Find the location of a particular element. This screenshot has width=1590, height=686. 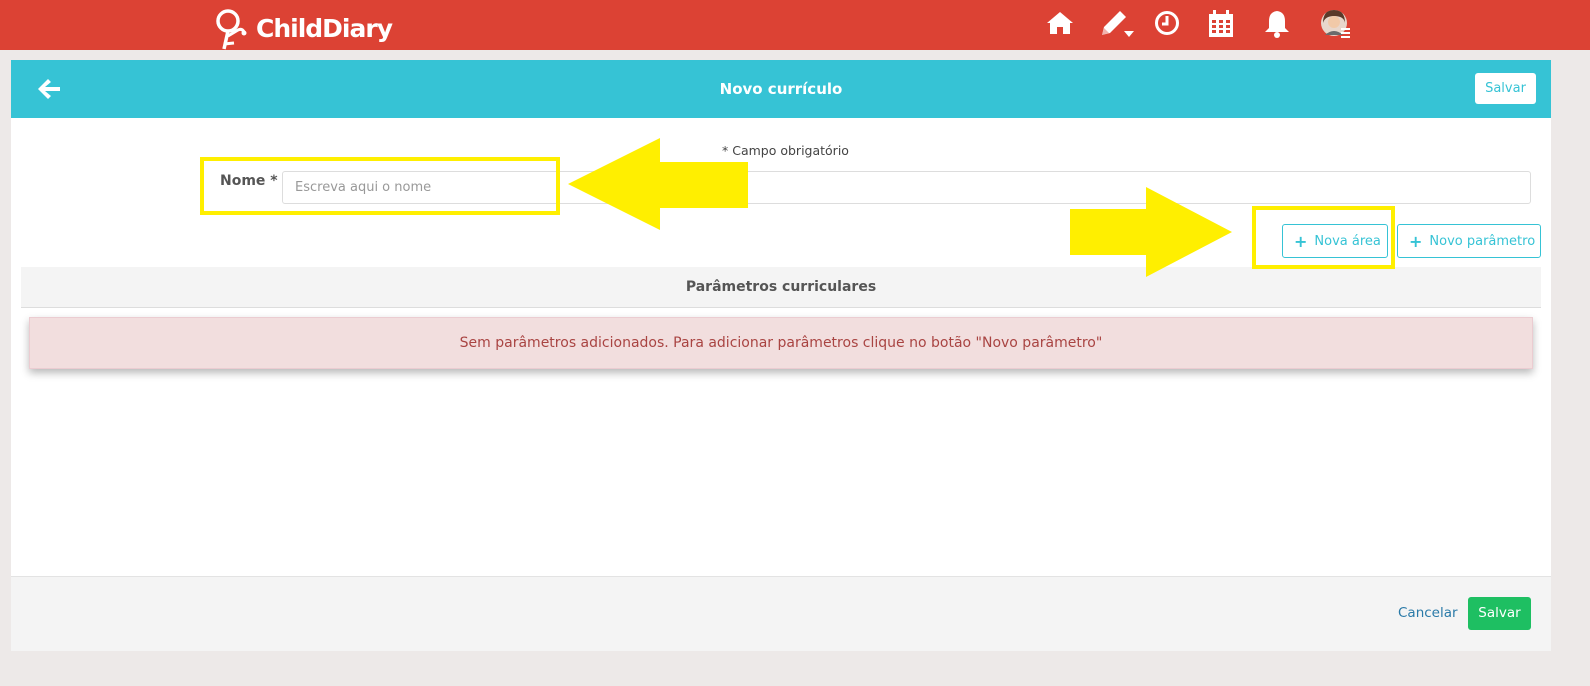

new-parameter-label: Novo parâmetro is located at coordinates (1482, 241).